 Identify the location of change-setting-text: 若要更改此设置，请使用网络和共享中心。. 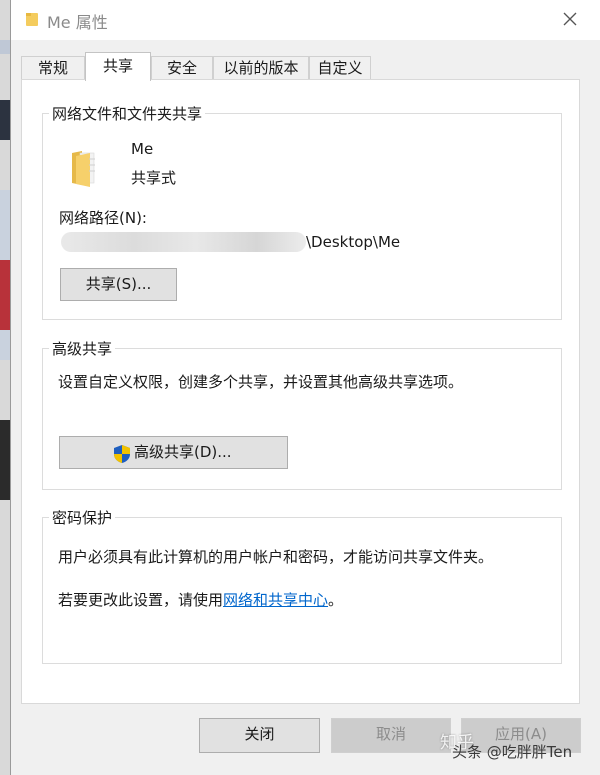
(200, 599).